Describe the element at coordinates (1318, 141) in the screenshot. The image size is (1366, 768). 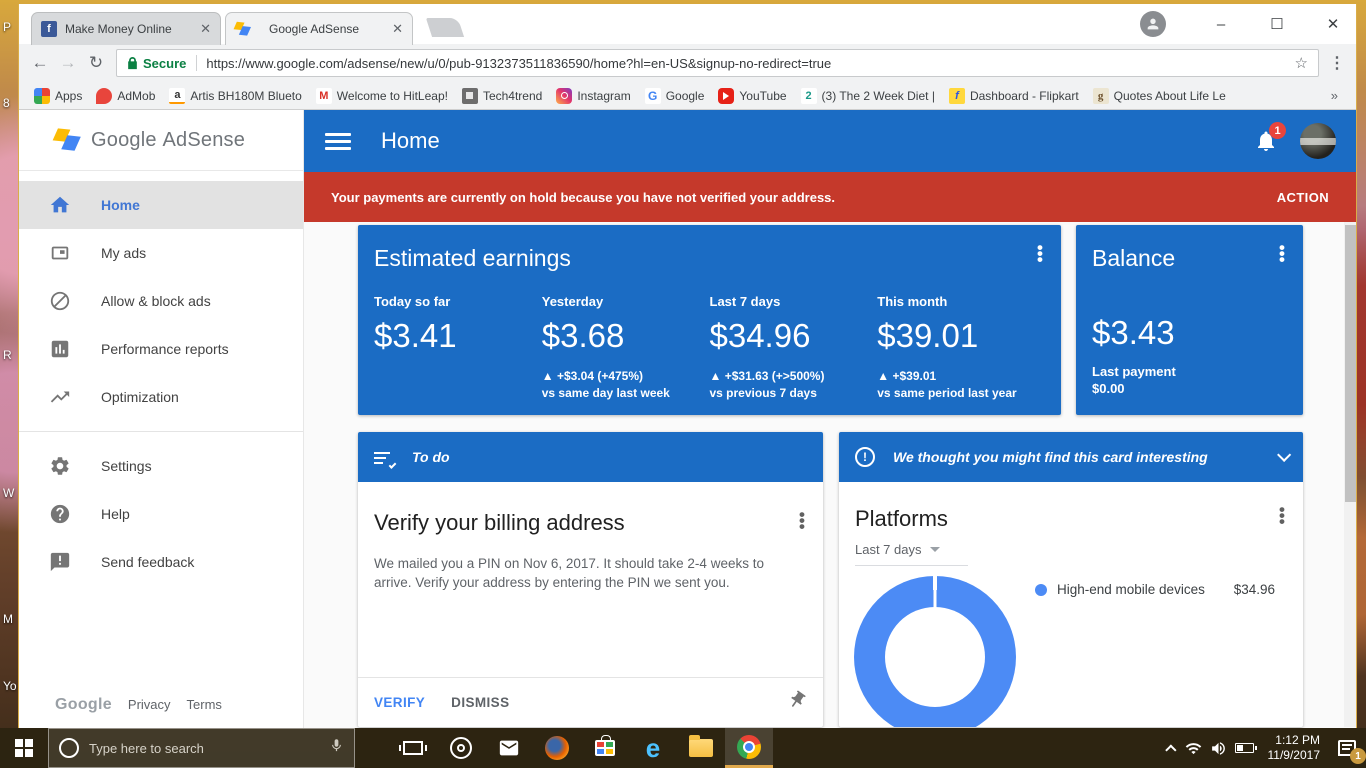
I see `account-avatar` at that location.